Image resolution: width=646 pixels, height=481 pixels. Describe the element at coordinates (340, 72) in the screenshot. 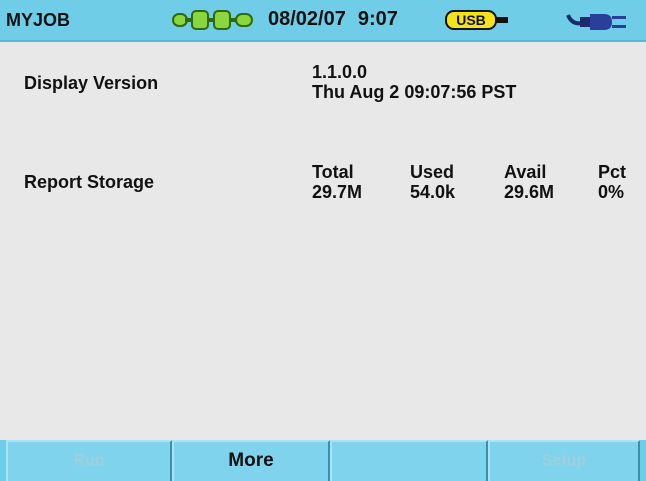

I see `version-number: 1.1.0.0` at that location.